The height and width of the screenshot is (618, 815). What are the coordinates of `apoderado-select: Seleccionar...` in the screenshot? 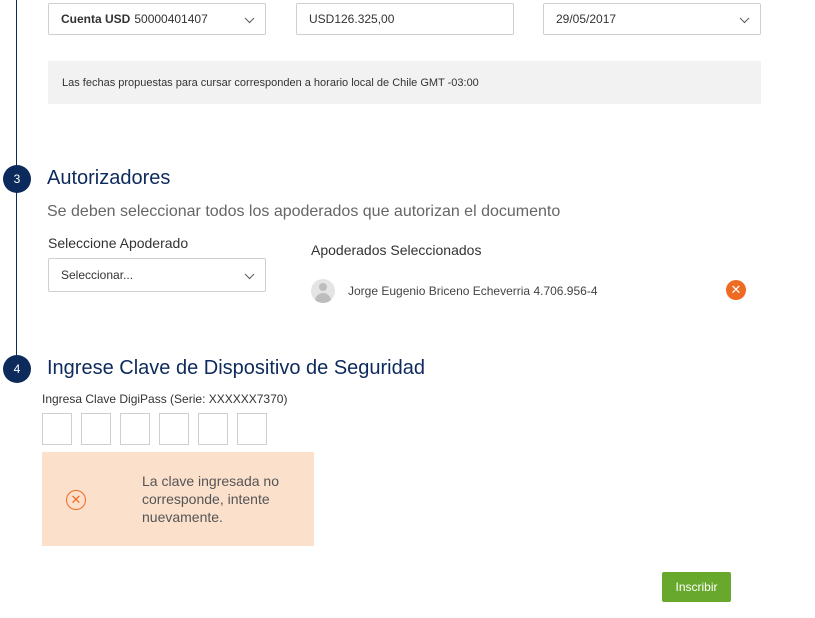 It's located at (157, 275).